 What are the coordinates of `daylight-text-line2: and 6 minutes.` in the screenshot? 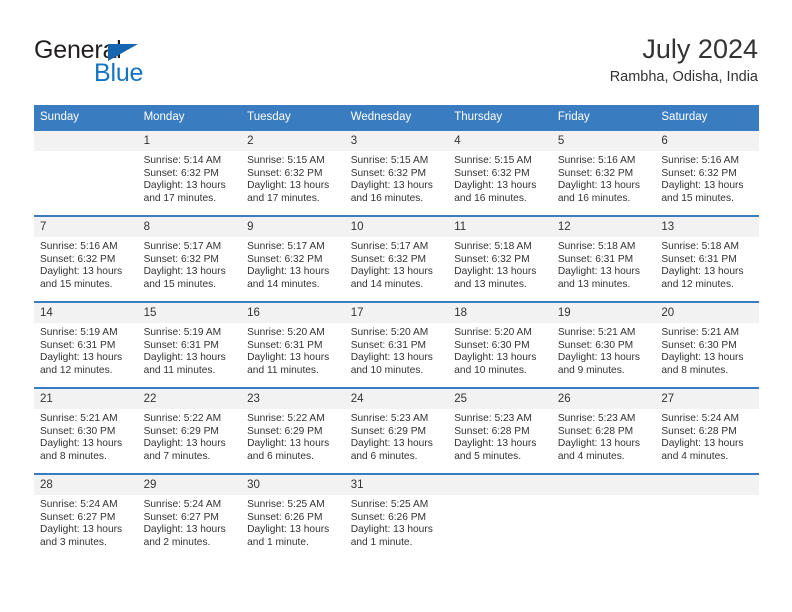 It's located at (384, 456).